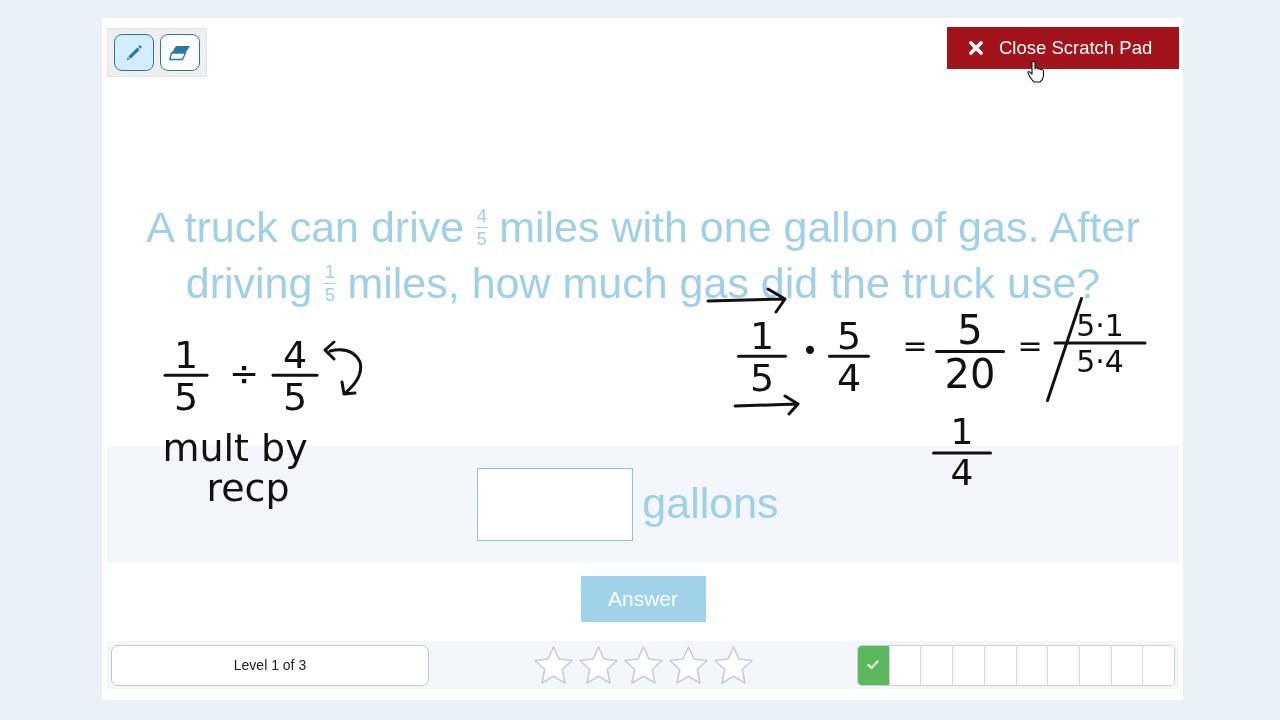 Image resolution: width=1280 pixels, height=720 pixels. Describe the element at coordinates (244, 374) in the screenshot. I see `math-symbol: ÷` at that location.